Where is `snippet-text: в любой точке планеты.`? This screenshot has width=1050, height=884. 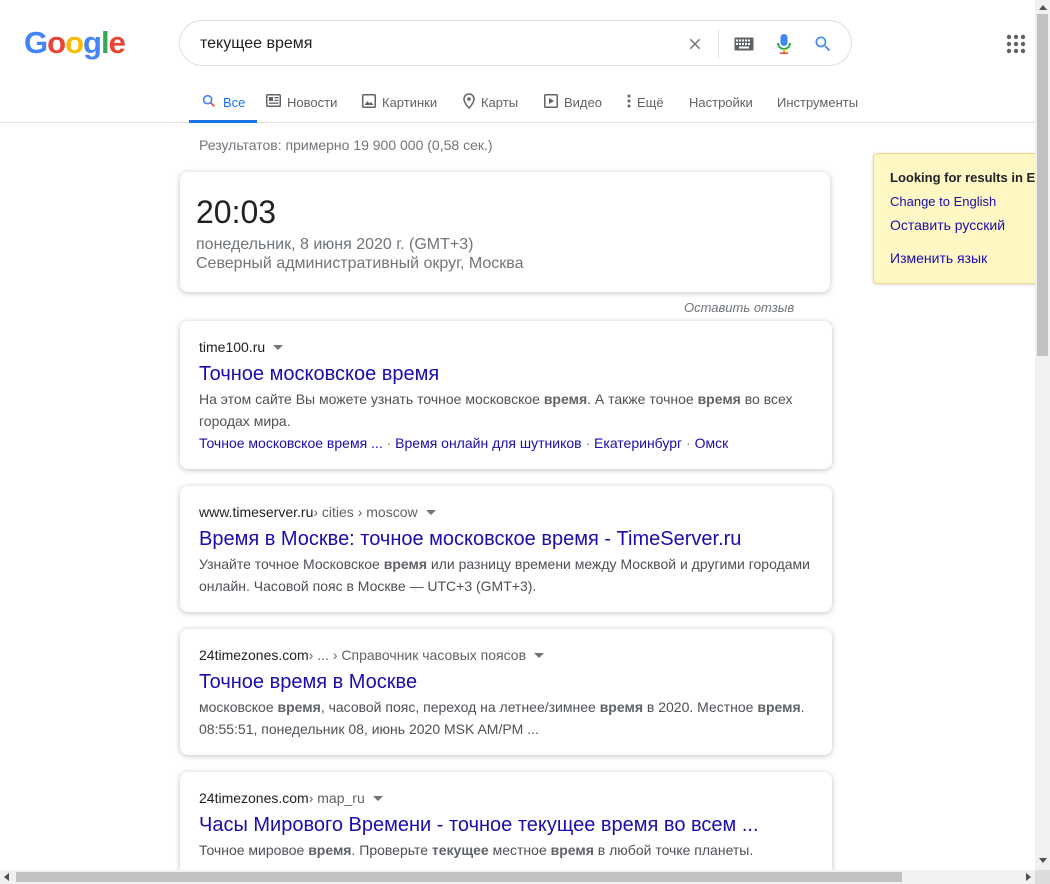 snippet-text: в любой точке планеты. is located at coordinates (673, 850).